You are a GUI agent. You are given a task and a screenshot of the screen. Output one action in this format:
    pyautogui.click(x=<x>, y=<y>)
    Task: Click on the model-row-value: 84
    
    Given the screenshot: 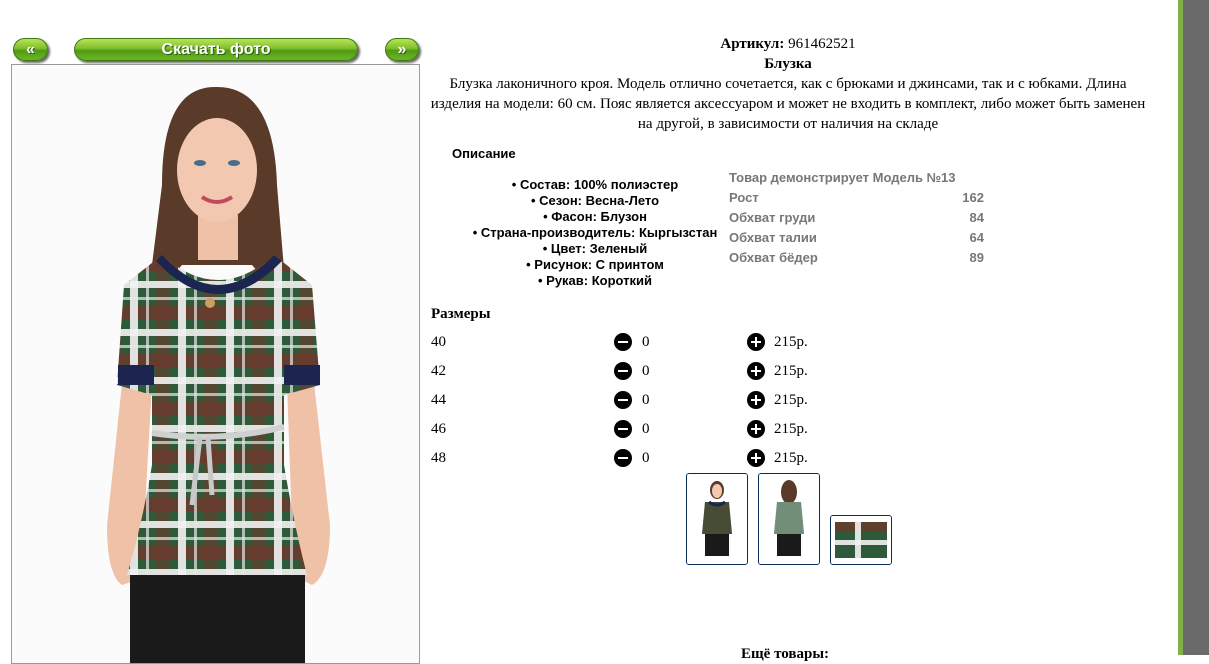 What is the action you would take?
    pyautogui.click(x=976, y=217)
    